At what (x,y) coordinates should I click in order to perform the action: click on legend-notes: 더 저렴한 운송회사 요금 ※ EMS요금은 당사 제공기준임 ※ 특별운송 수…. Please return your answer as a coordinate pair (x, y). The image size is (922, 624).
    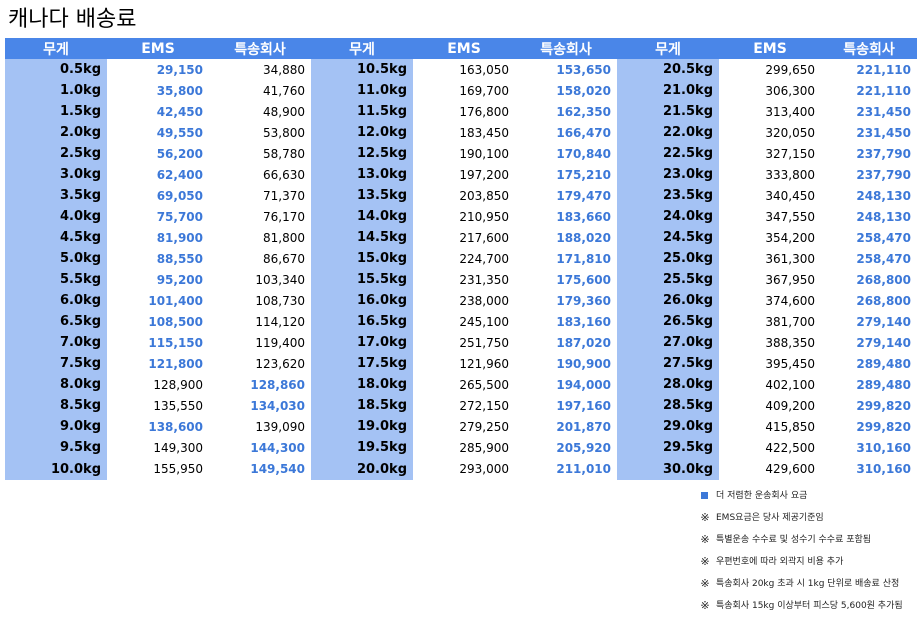
    Looking at the image, I should click on (809, 554).